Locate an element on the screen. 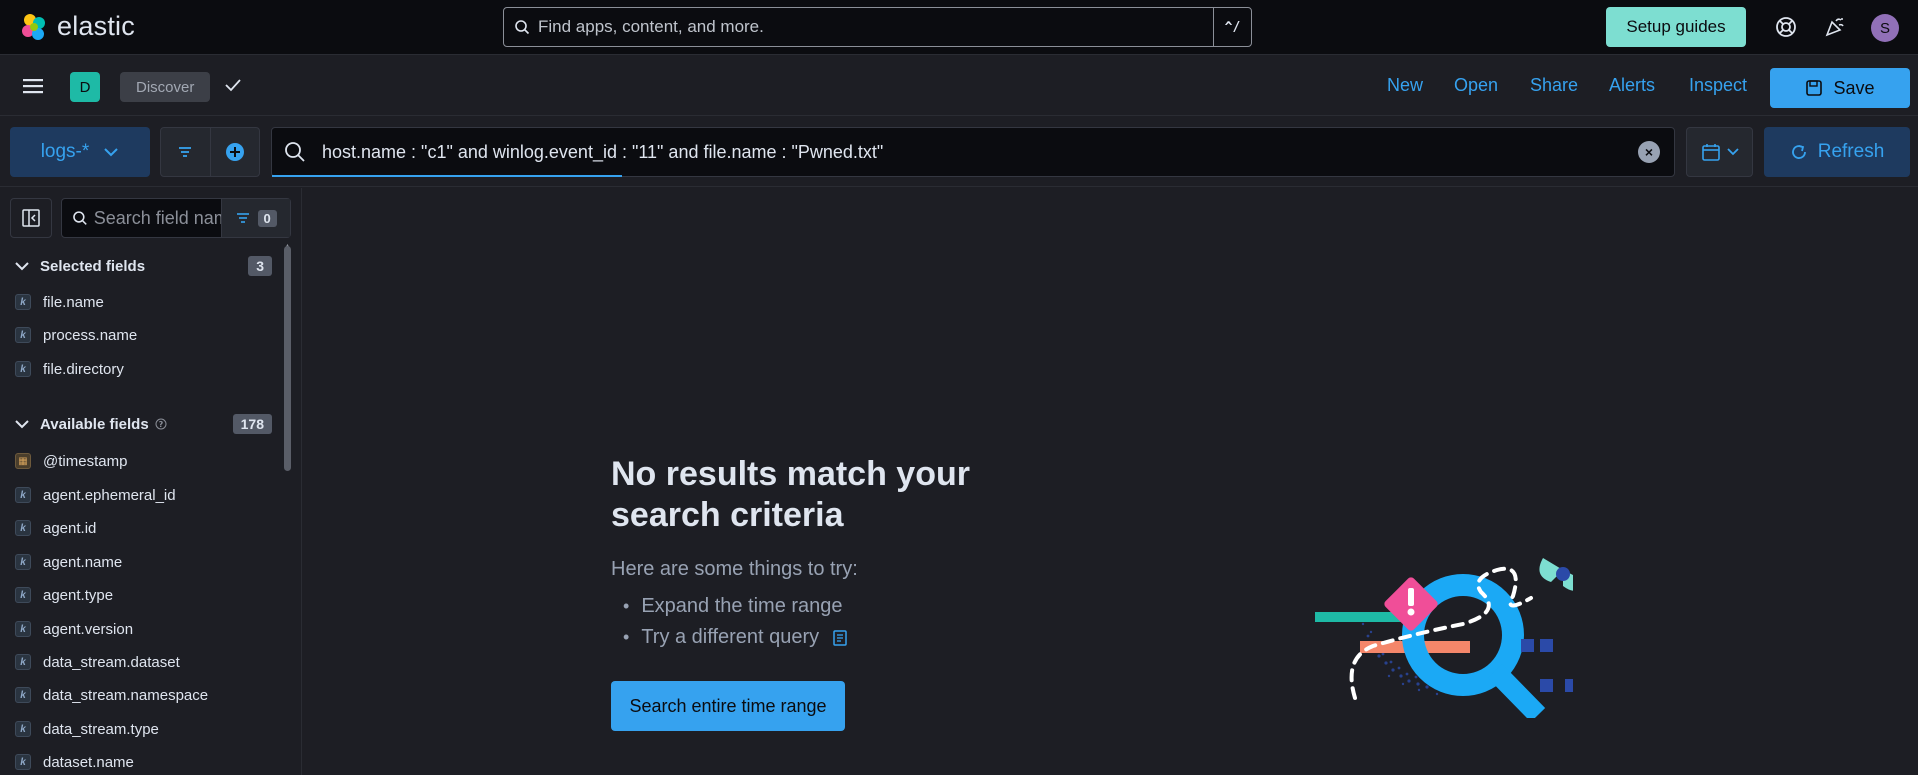 The image size is (1918, 775). setup-guides-button: Setup guides is located at coordinates (1676, 27).